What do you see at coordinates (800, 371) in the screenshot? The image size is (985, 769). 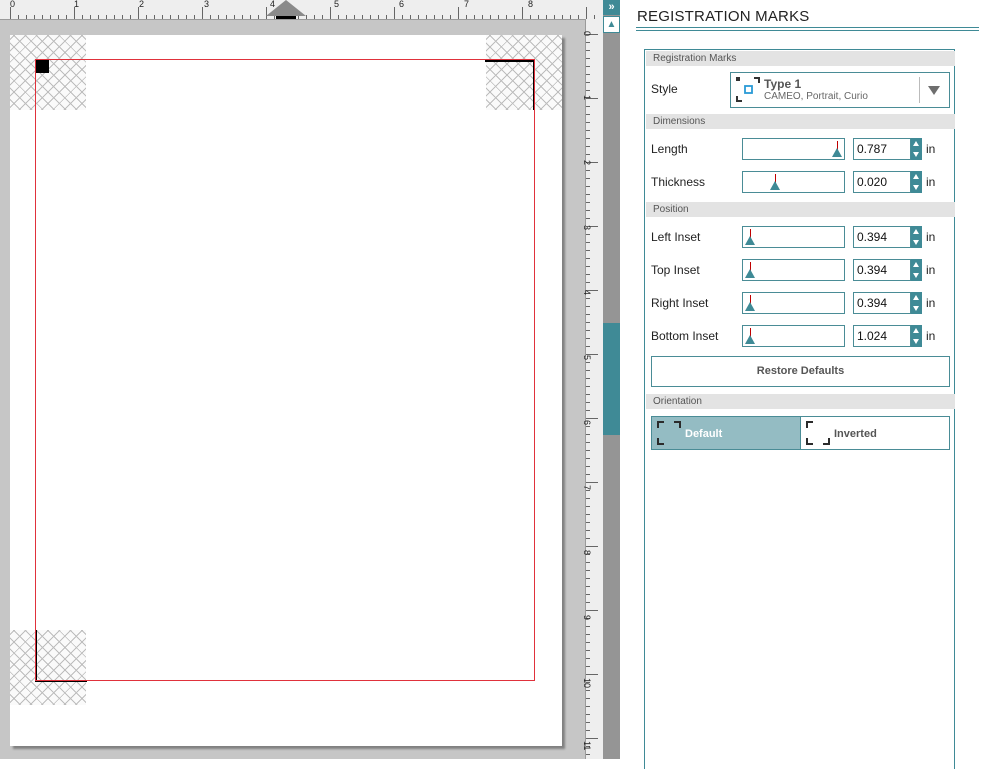 I see `restore-defaults-button: Restore Defaults` at bounding box center [800, 371].